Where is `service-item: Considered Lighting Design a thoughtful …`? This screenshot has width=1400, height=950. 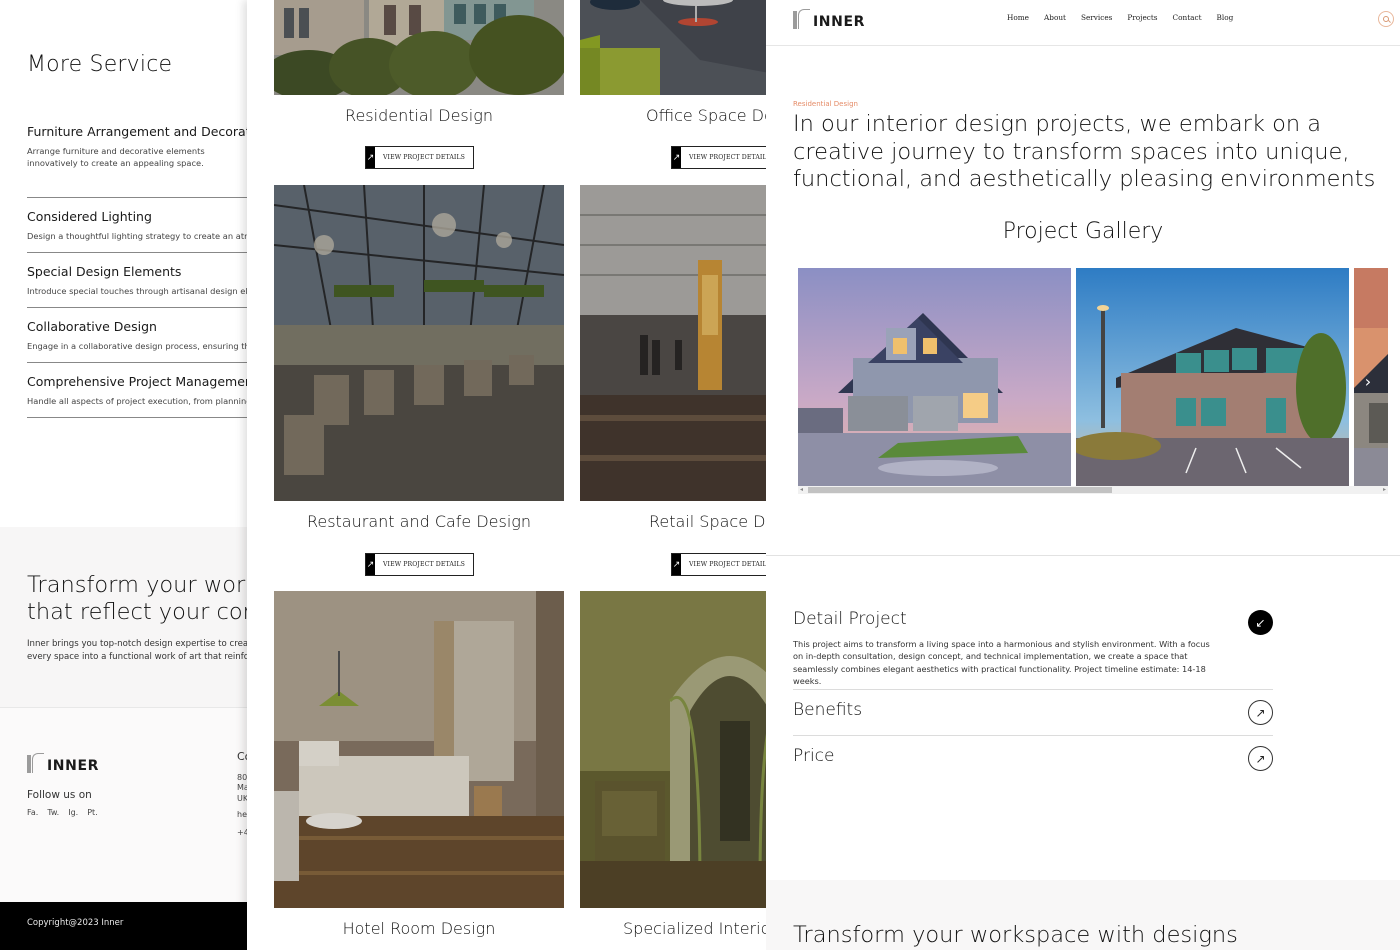
service-item: Considered Lighting Design a thoughtful … is located at coordinates (137, 225).